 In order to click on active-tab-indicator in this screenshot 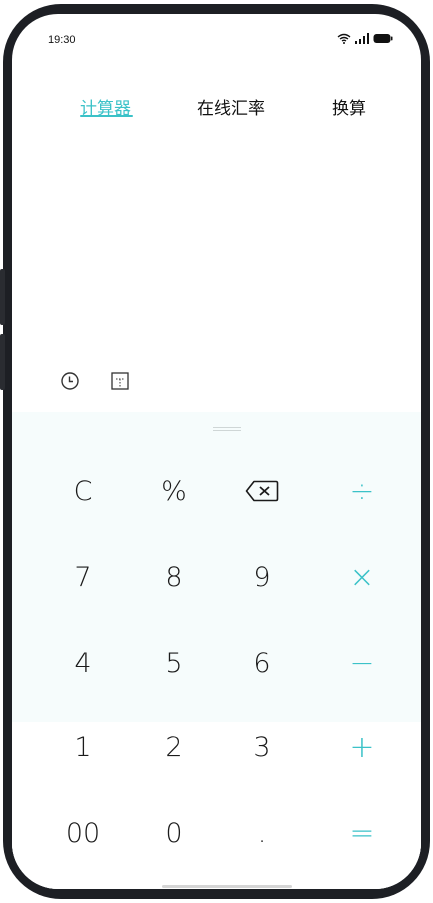, I will do `click(106, 116)`.